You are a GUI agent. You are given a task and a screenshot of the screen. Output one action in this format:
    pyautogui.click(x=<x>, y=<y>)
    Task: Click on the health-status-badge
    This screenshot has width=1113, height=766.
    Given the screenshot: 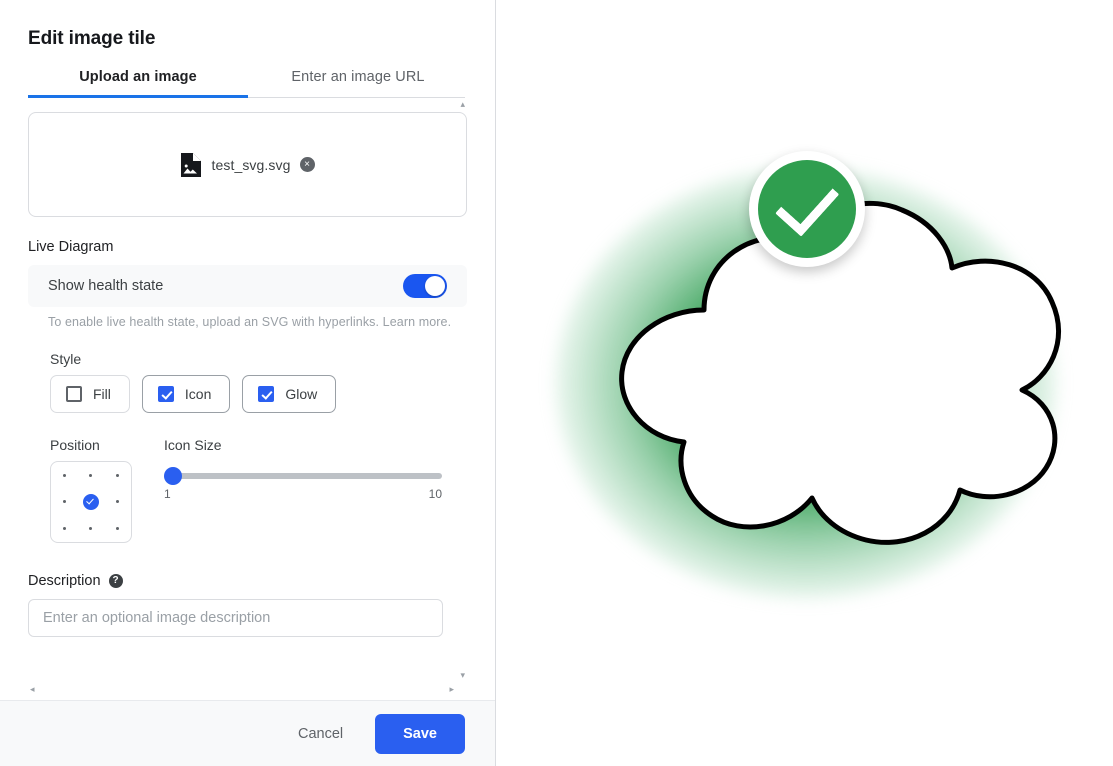 What is the action you would take?
    pyautogui.click(x=807, y=209)
    